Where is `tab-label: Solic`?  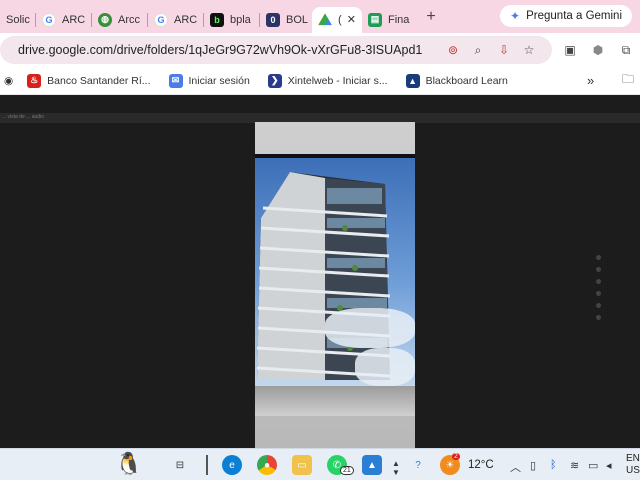
tab-label: Solic is located at coordinates (18, 19).